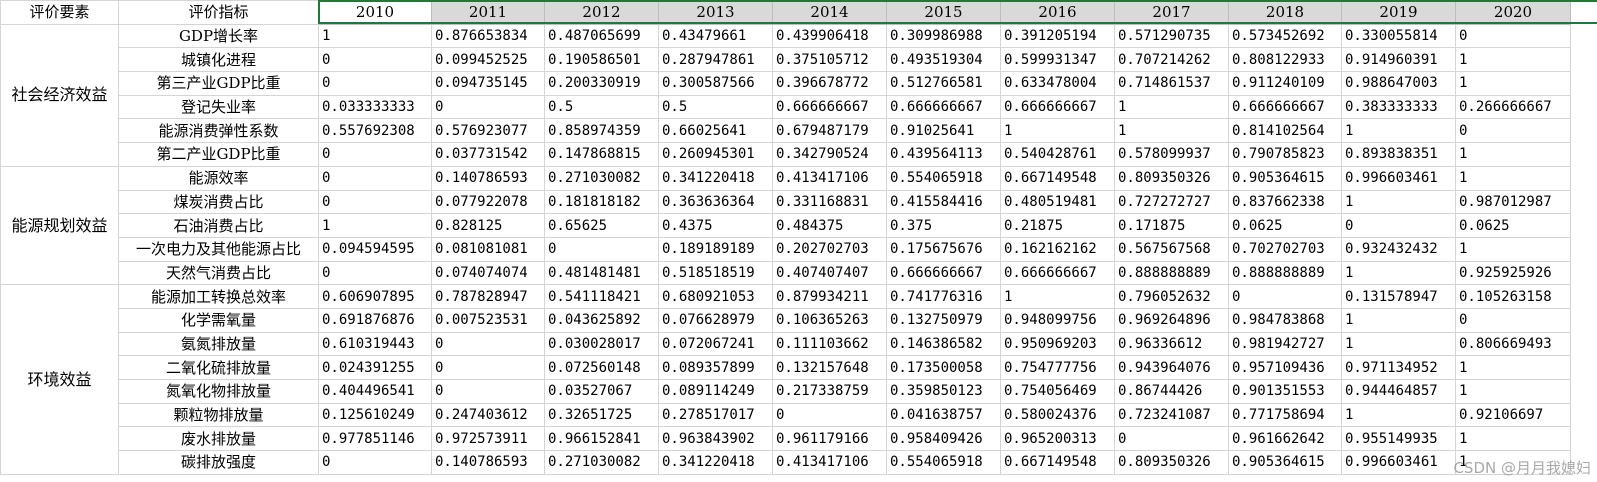  What do you see at coordinates (943, 154) in the screenshot?
I see `value-cell: 0.439564113` at bounding box center [943, 154].